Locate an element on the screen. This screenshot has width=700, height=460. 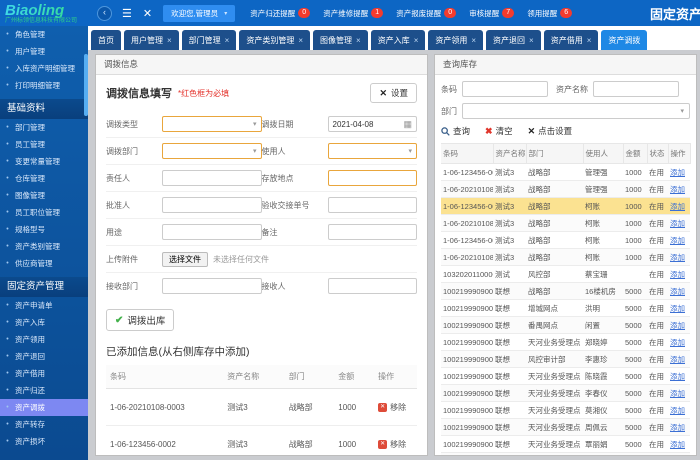
clear-button: ✖ 清空 is located at coordinates (499, 131).